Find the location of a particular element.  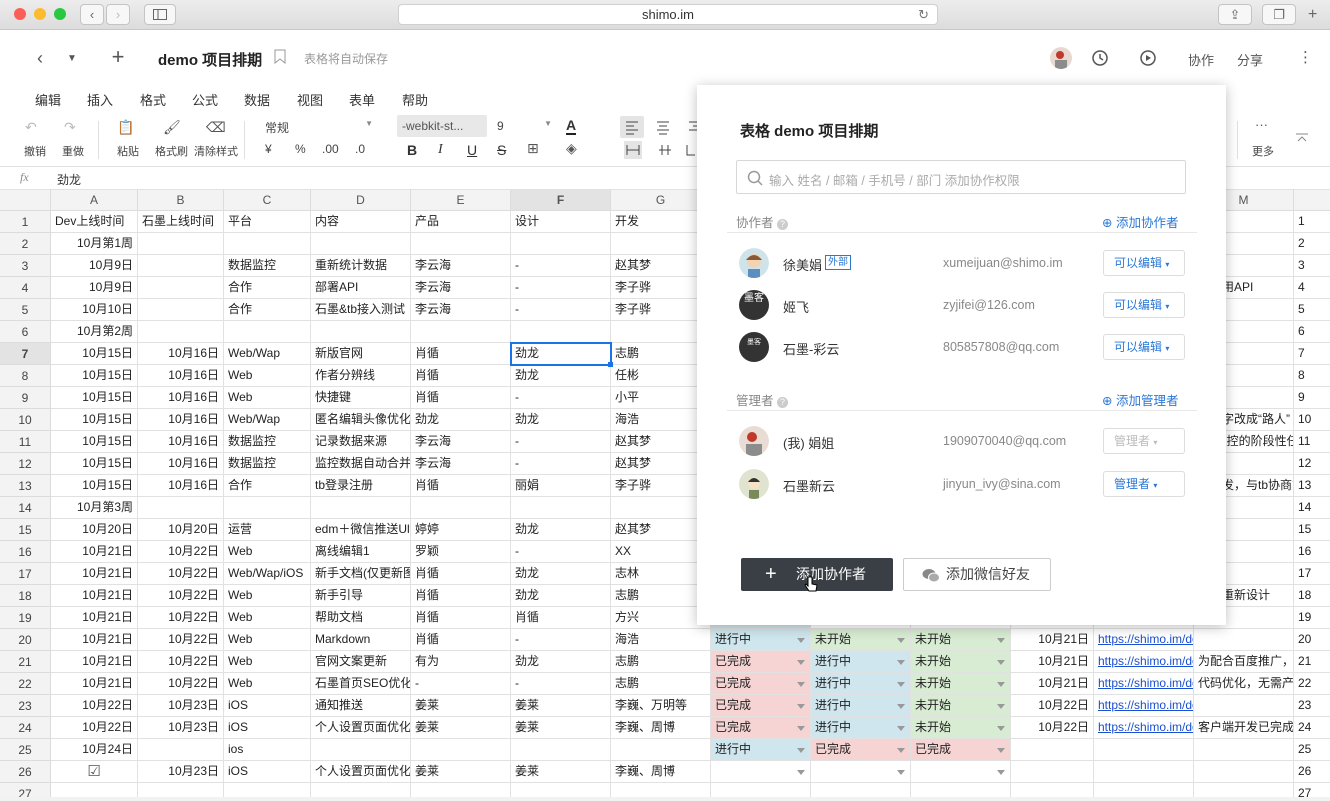

permission-dropdown: 可以编辑 ▾ is located at coordinates (1144, 305).